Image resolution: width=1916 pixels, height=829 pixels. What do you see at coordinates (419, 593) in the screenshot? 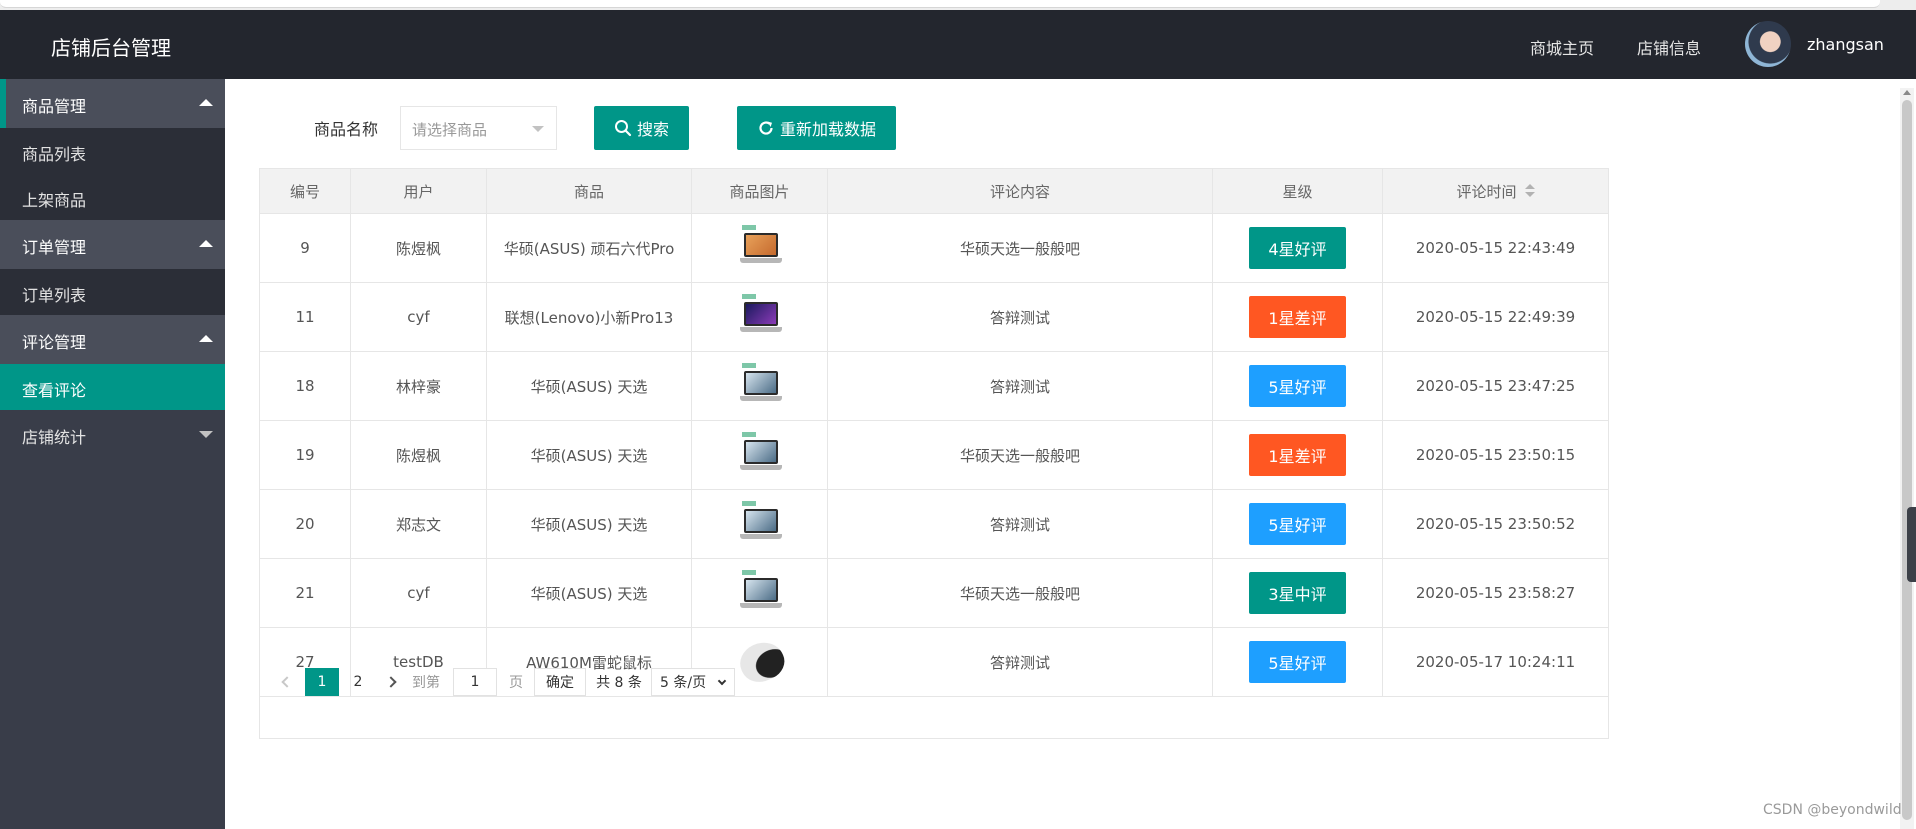
I see `cell-user: cyf` at bounding box center [419, 593].